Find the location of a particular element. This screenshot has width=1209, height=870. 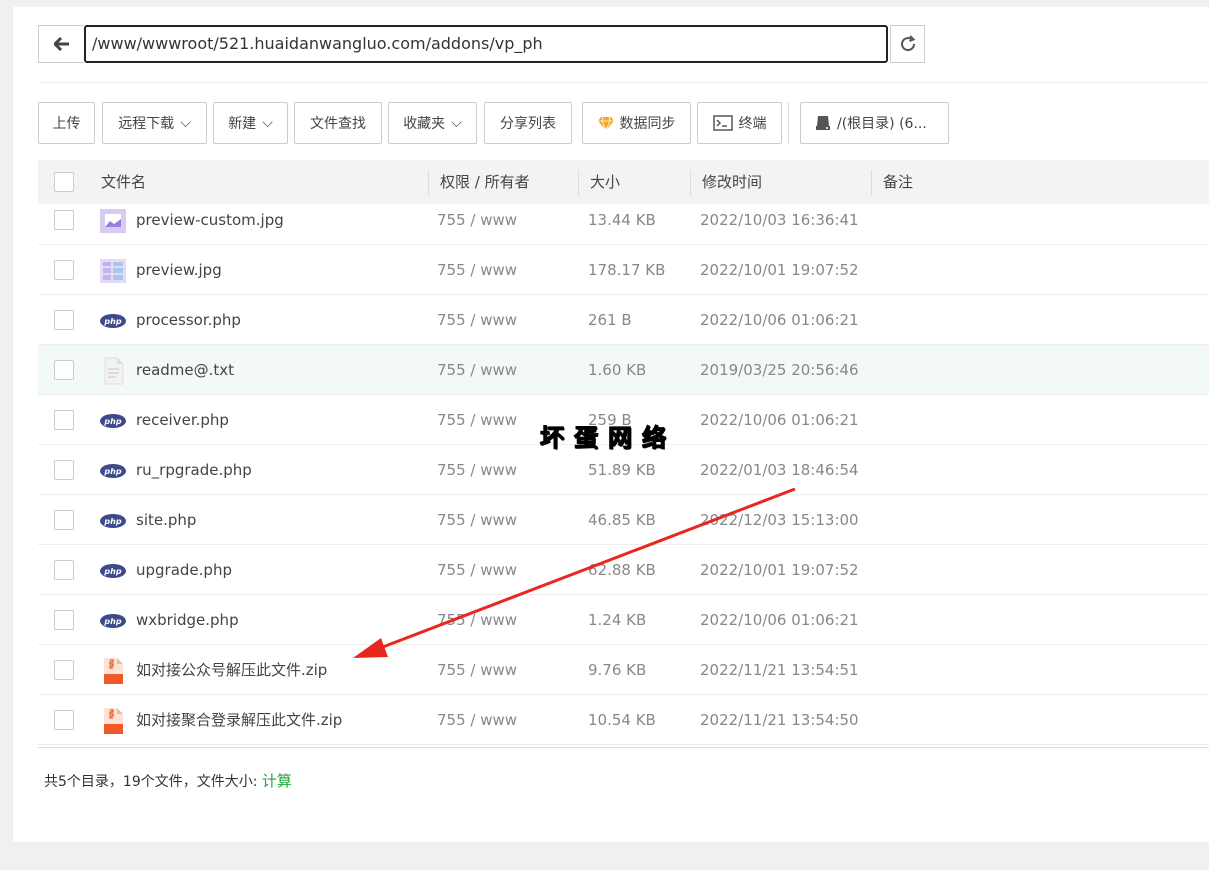

select-all-checkbox is located at coordinates (64, 182).